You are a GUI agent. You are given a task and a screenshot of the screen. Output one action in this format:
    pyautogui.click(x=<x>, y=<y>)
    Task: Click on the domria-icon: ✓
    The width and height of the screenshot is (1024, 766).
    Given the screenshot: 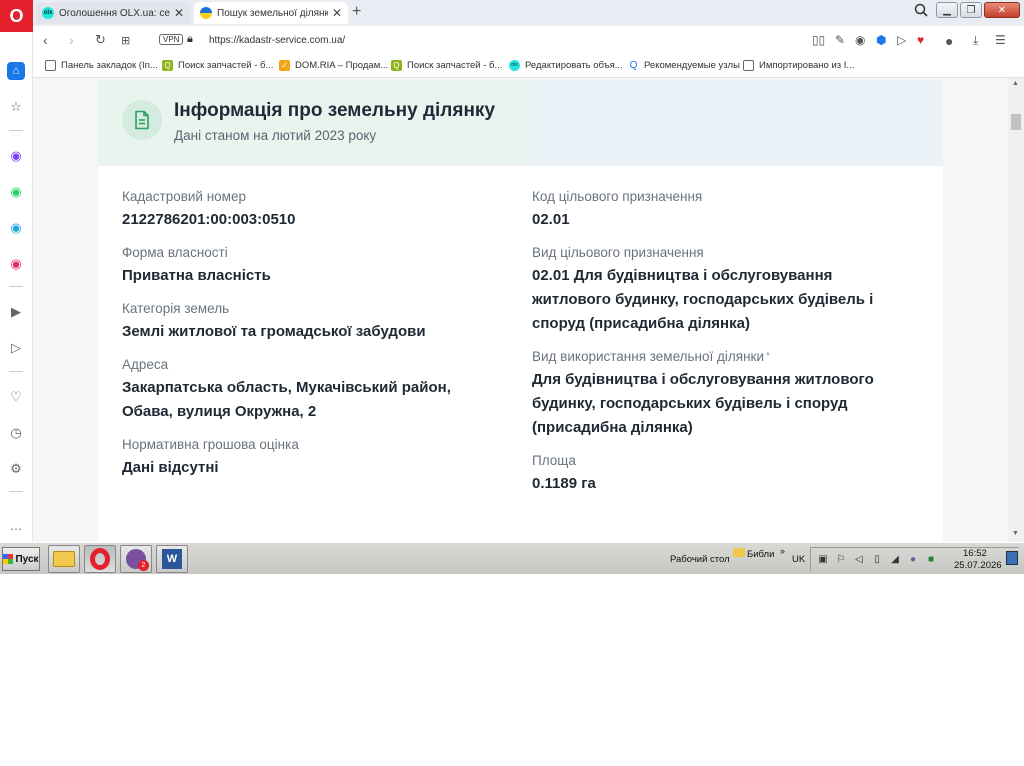 What is the action you would take?
    pyautogui.click(x=284, y=65)
    